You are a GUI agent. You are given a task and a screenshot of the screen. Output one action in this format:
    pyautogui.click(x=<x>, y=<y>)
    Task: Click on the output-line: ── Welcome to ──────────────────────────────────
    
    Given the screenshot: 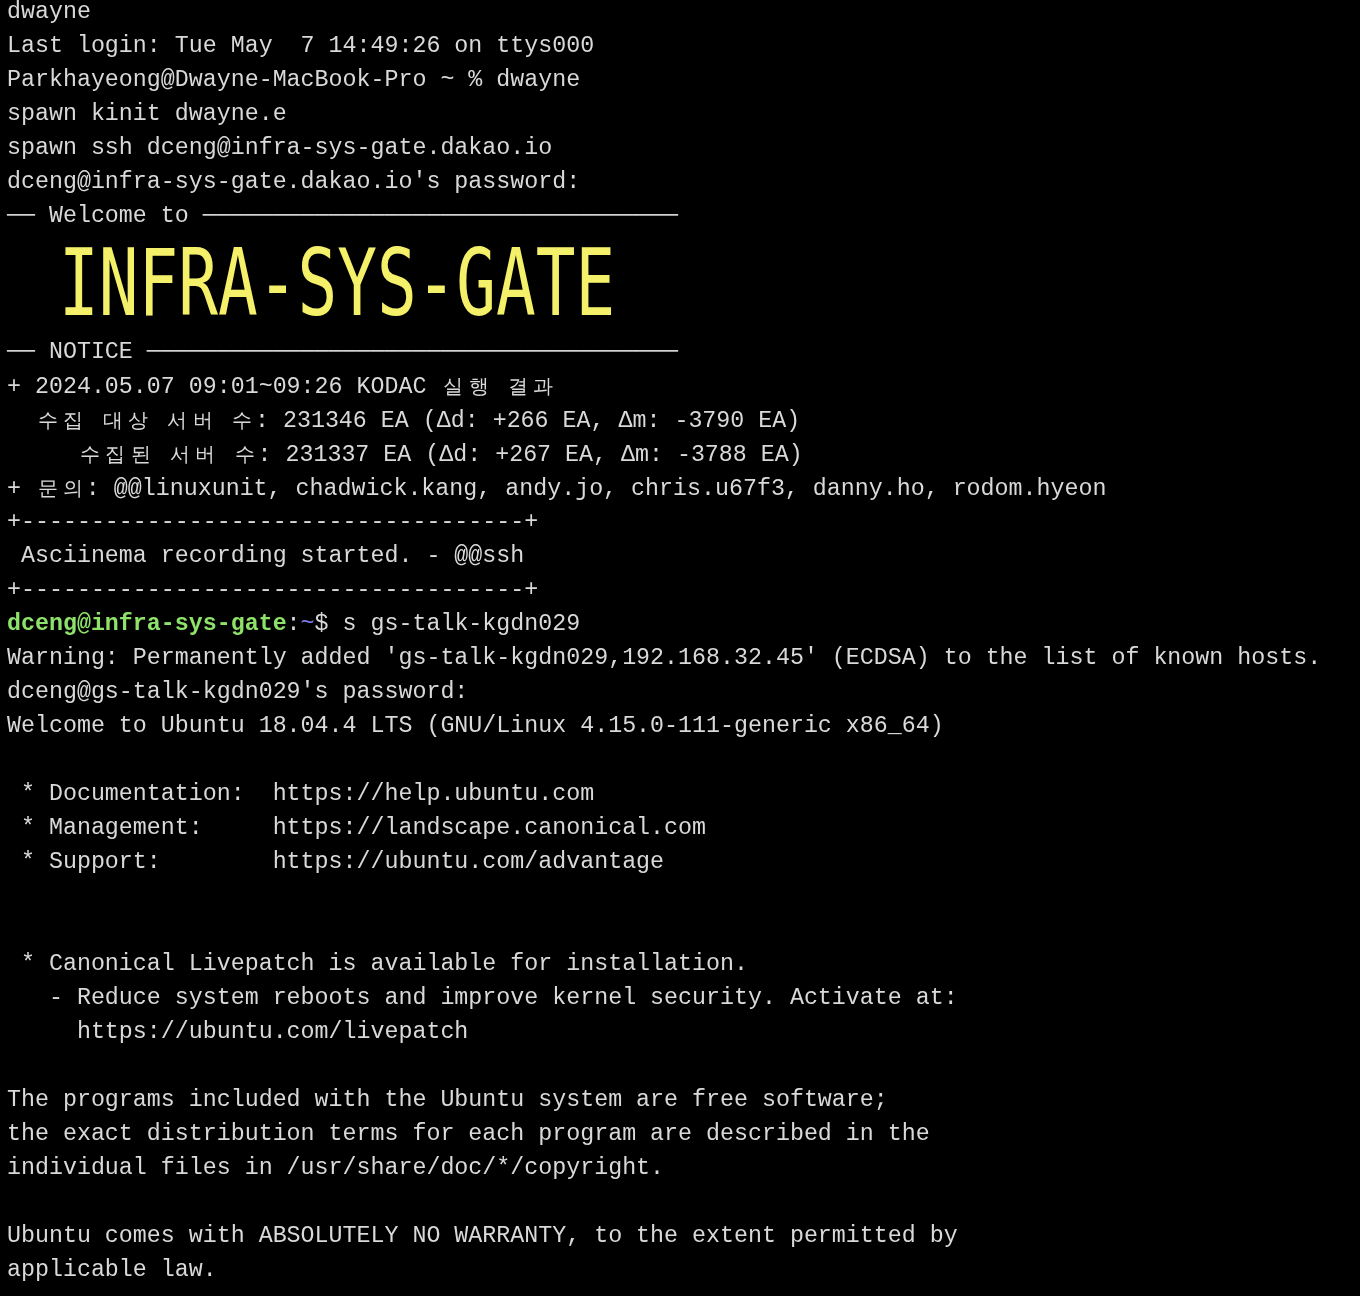 What is the action you would take?
    pyautogui.click(x=343, y=216)
    